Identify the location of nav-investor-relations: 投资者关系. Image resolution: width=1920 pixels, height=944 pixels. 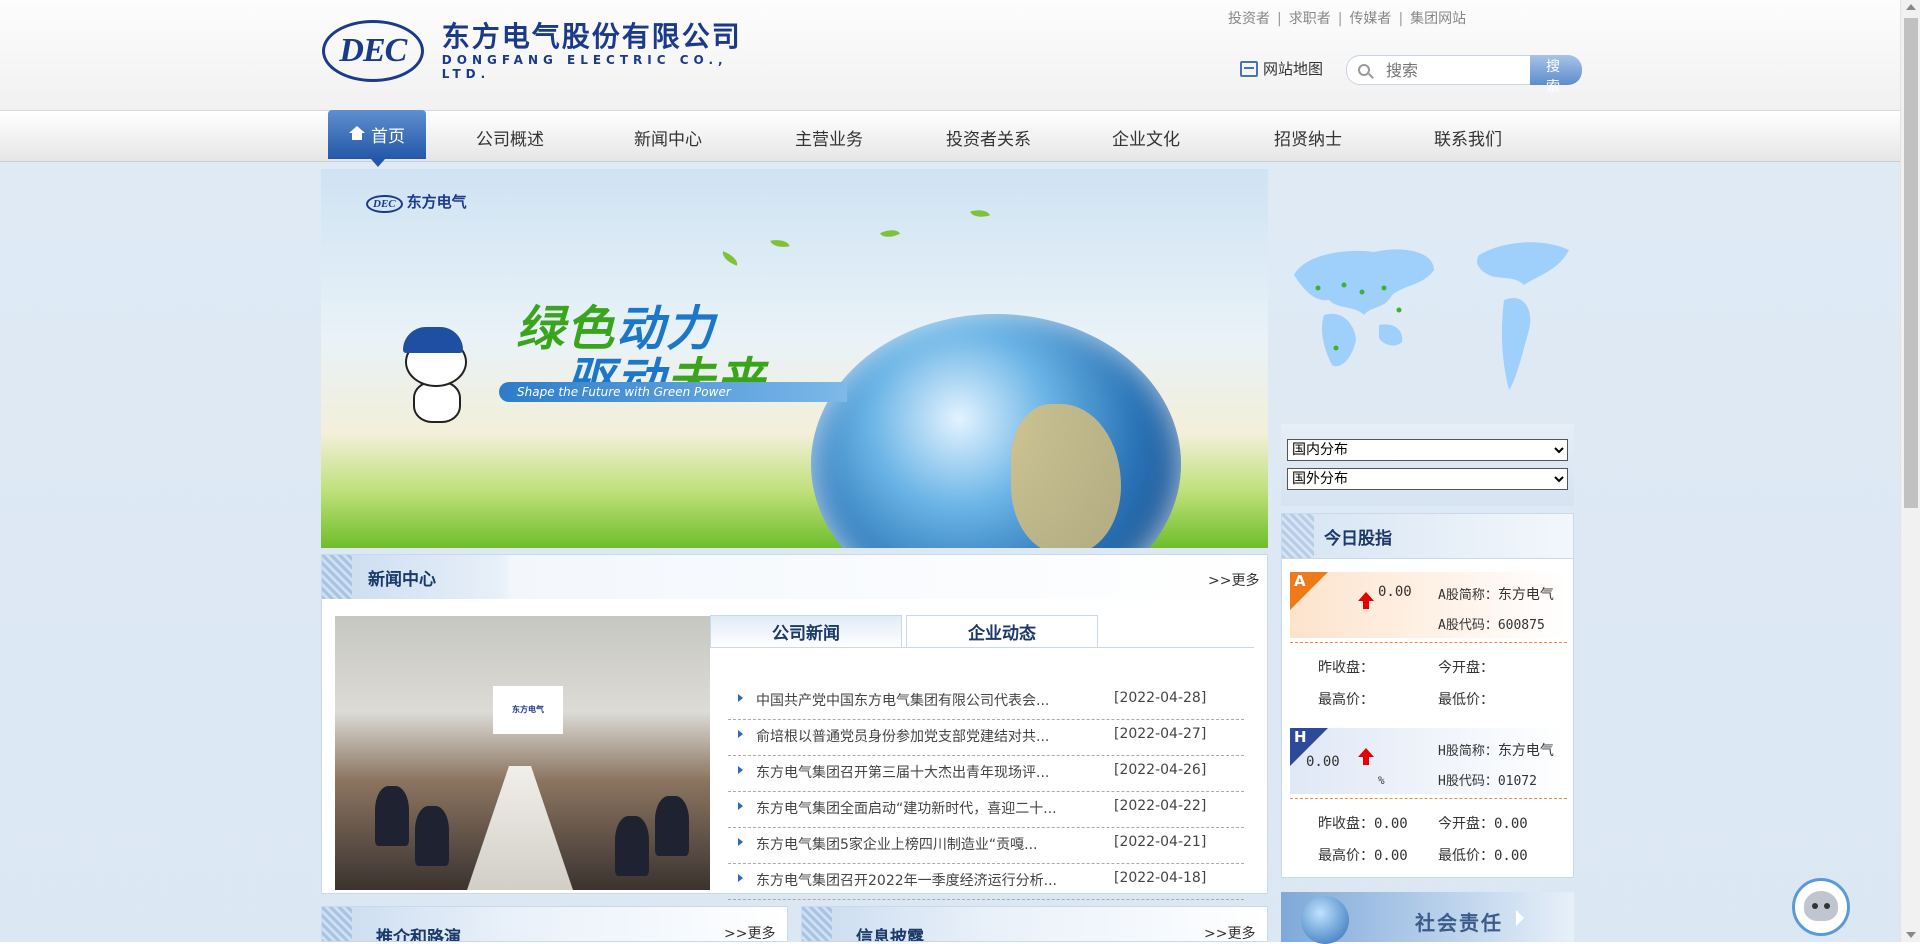
(988, 137).